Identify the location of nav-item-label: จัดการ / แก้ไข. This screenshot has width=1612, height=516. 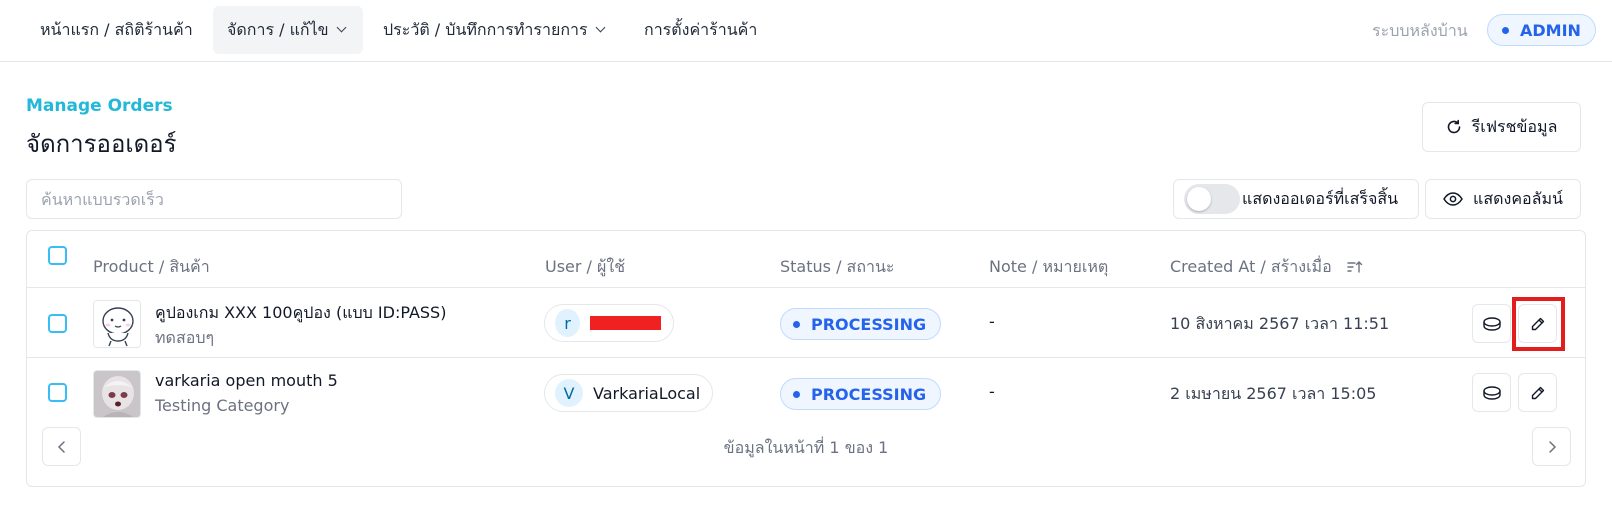
(278, 29).